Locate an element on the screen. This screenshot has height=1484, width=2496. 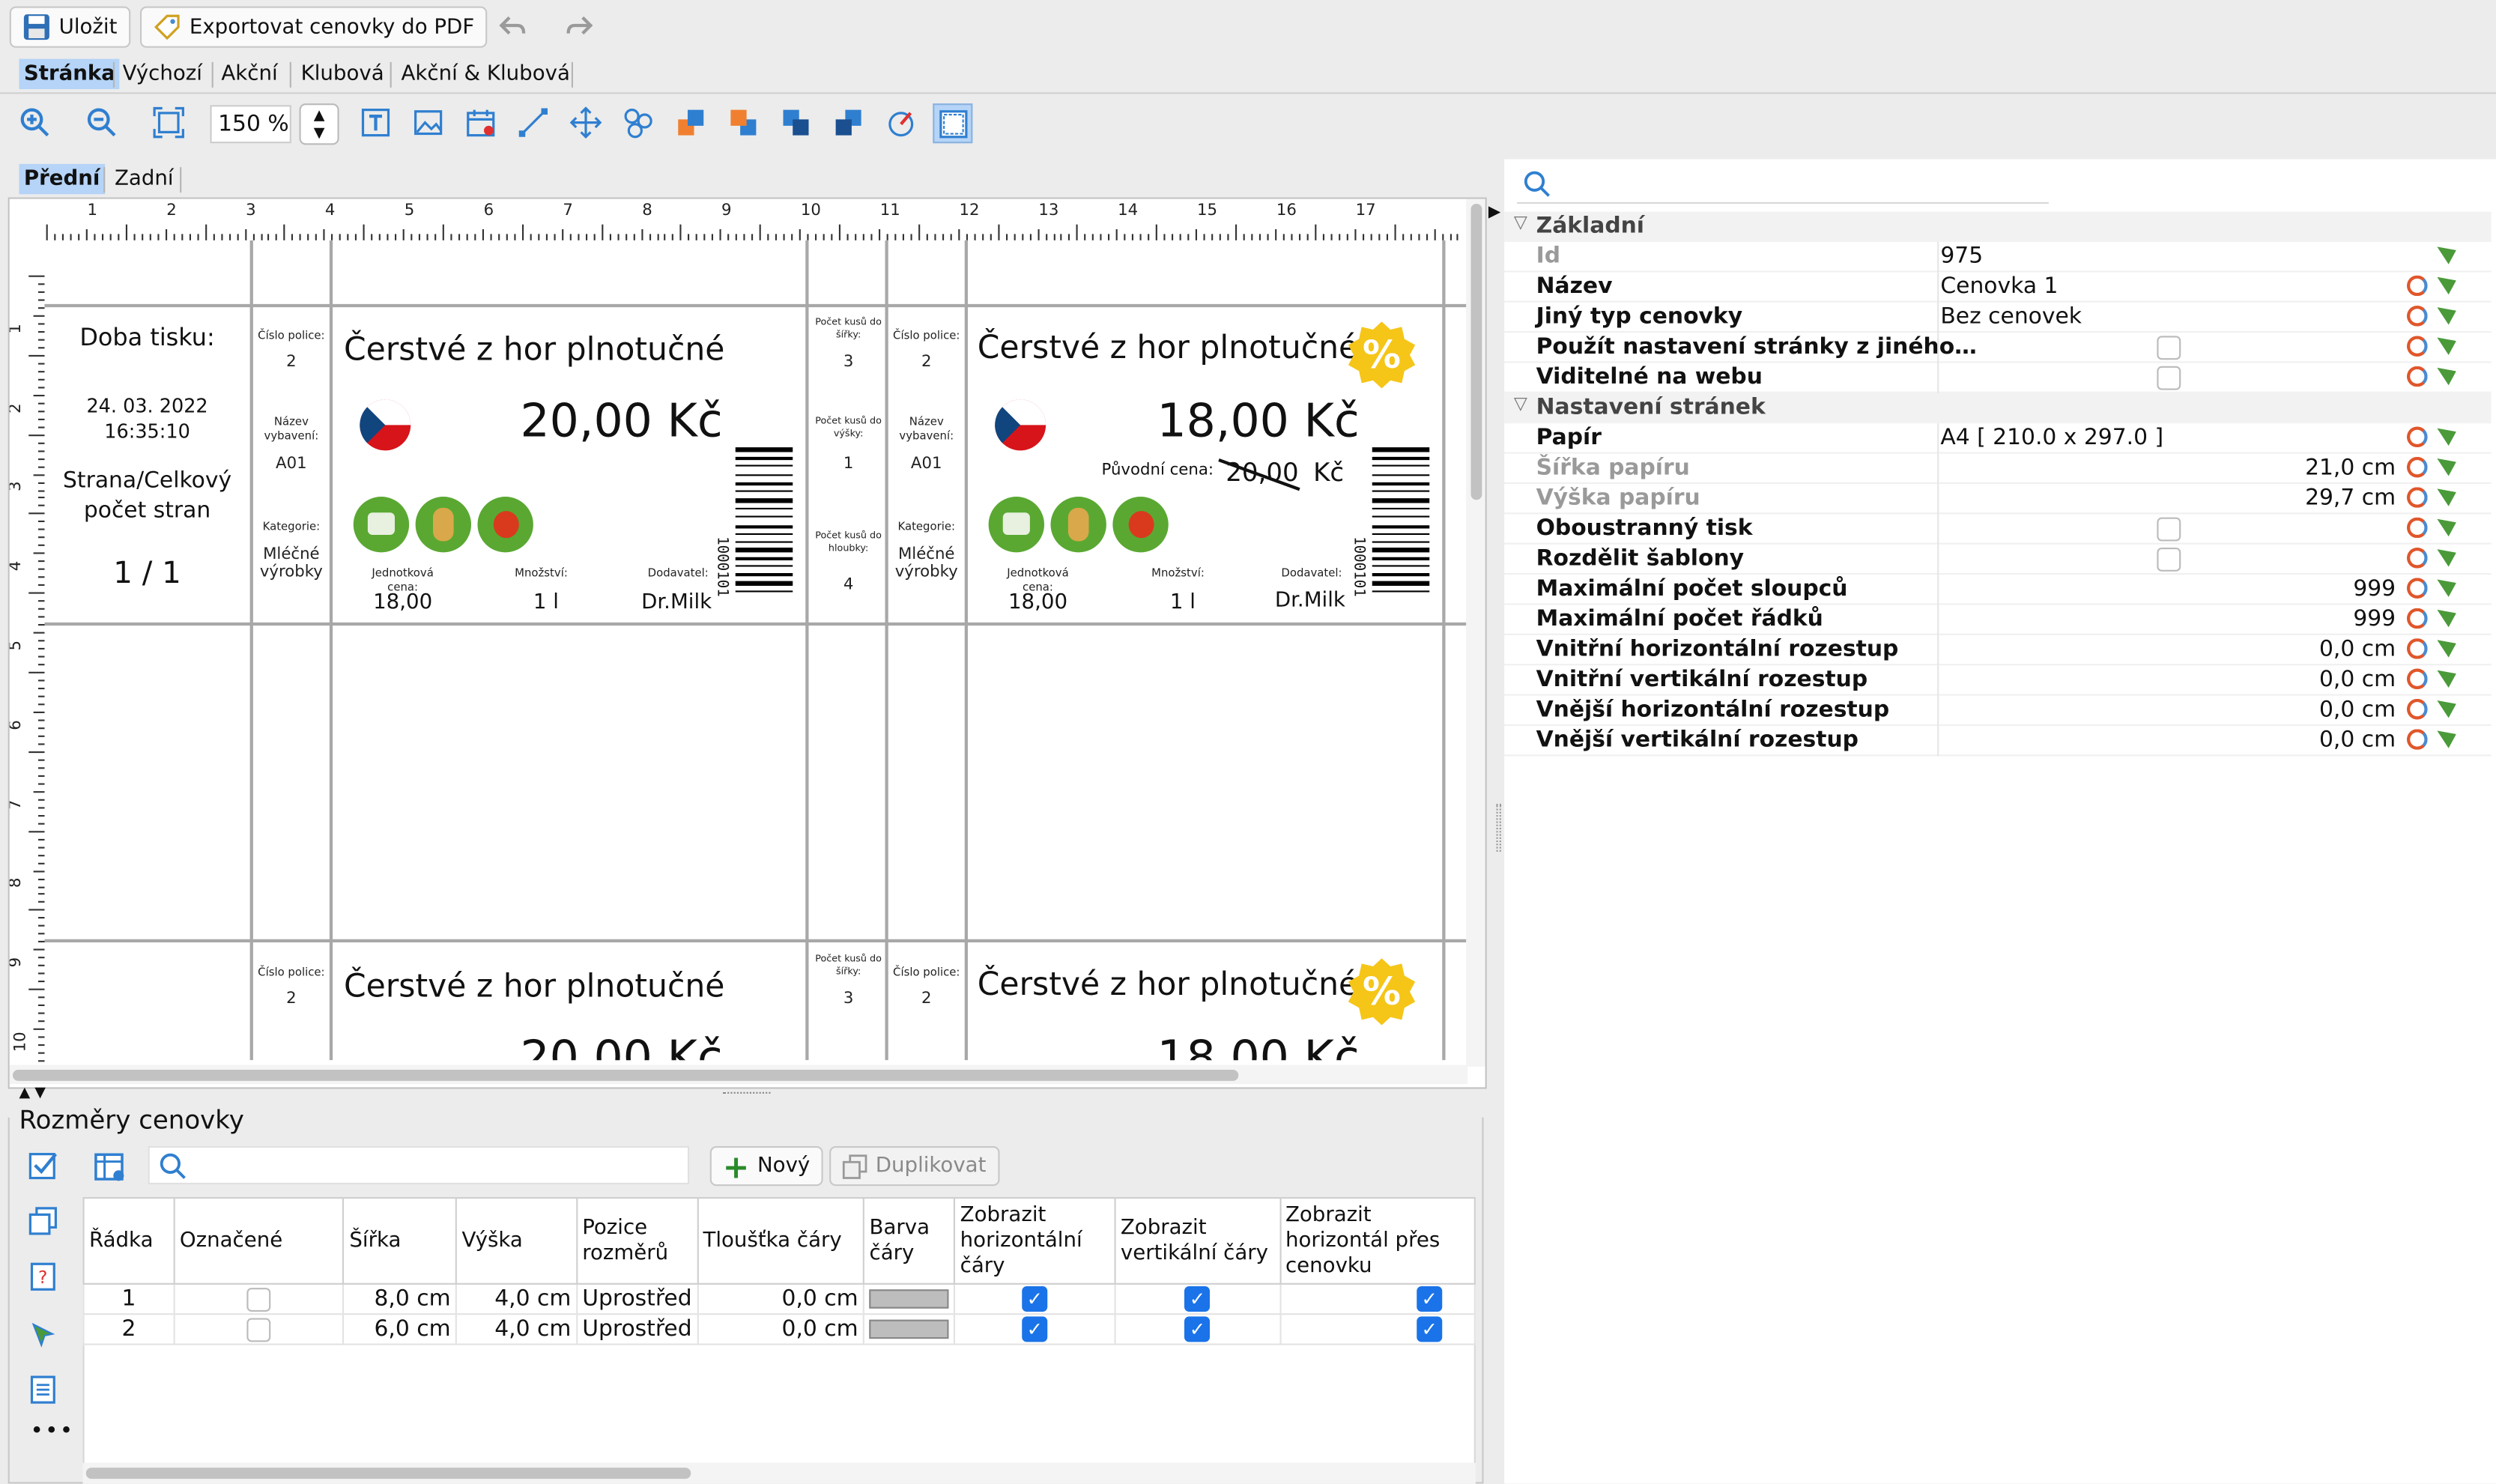
group-tool-icon is located at coordinates (638, 123).